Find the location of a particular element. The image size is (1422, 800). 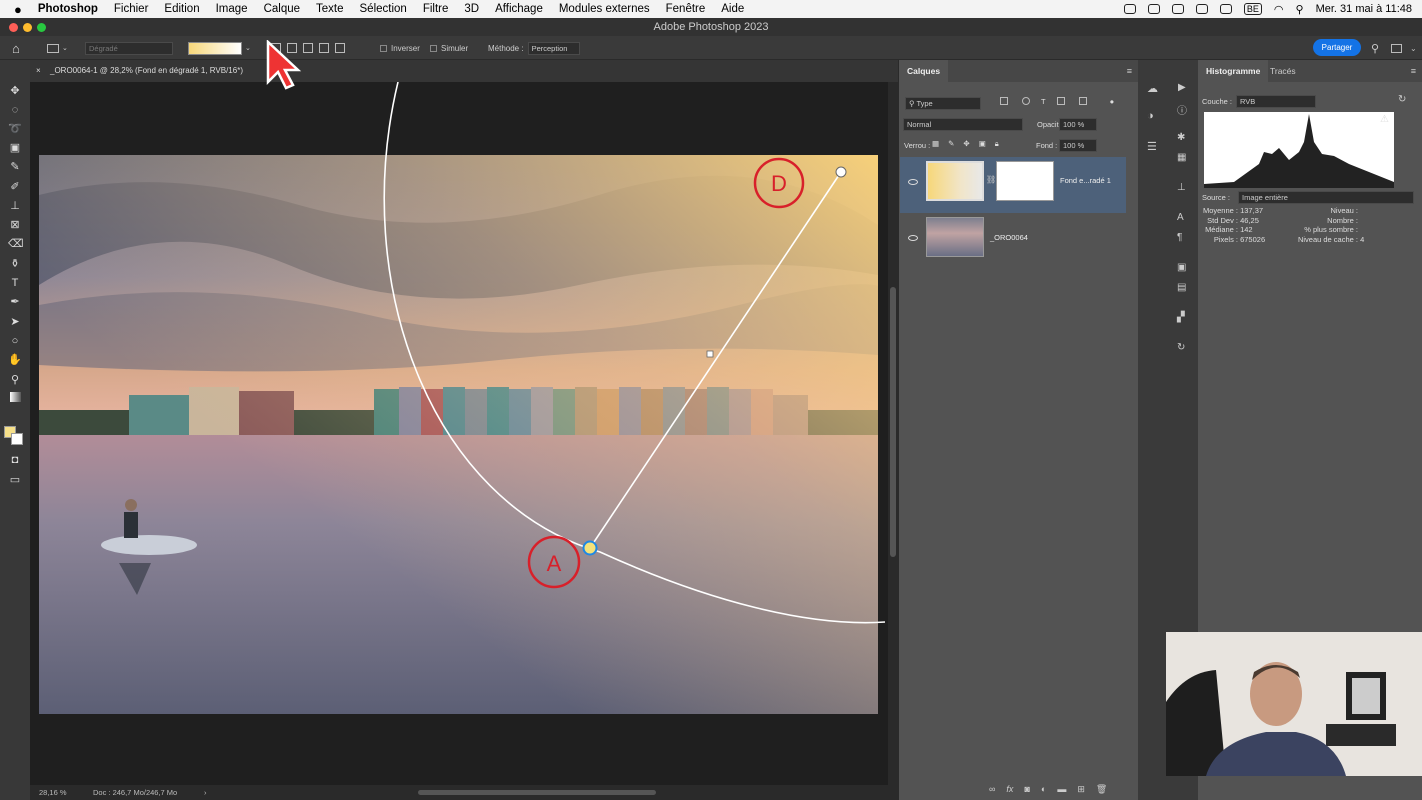

lock-artboard-icon: ▣ is located at coordinates (982, 144).